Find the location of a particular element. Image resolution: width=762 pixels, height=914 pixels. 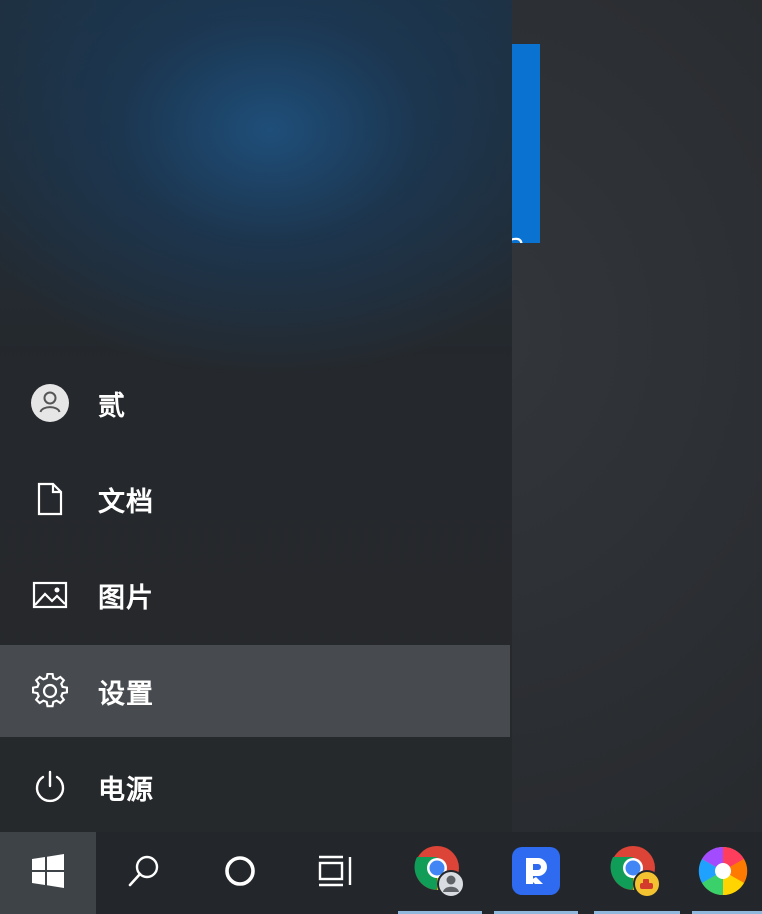

chrome-profile-car-icon is located at coordinates (636, 873).